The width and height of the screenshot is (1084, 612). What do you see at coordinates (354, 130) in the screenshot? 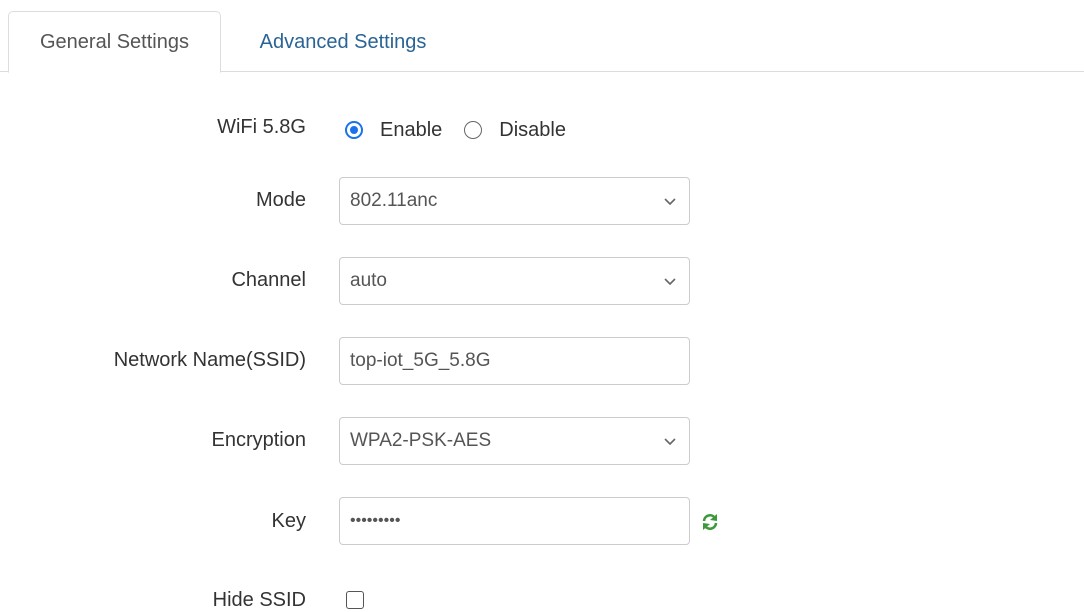
I see `wifi-enable-radio` at bounding box center [354, 130].